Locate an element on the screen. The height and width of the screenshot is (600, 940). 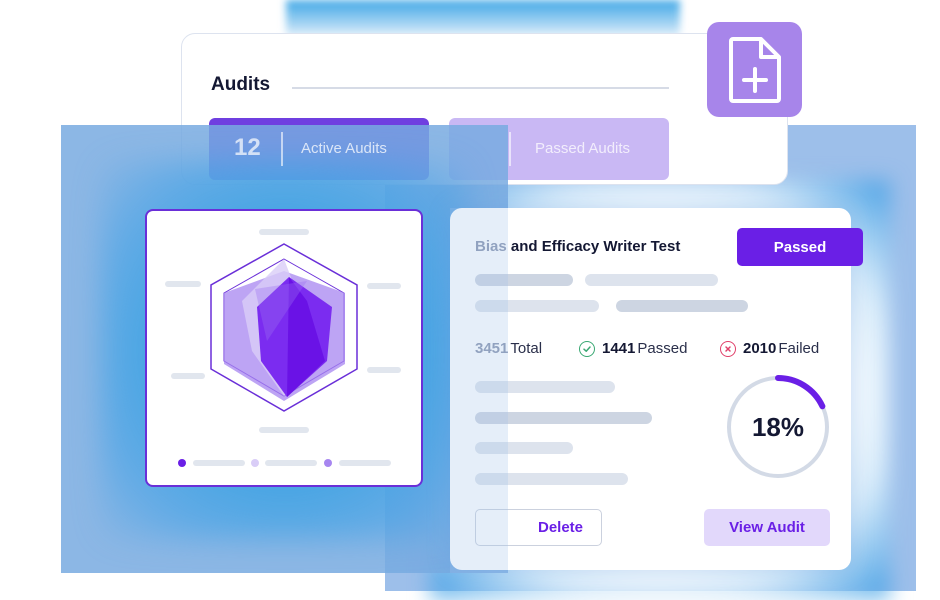
stat-failed: 2010 Failed is located at coordinates (769, 348).